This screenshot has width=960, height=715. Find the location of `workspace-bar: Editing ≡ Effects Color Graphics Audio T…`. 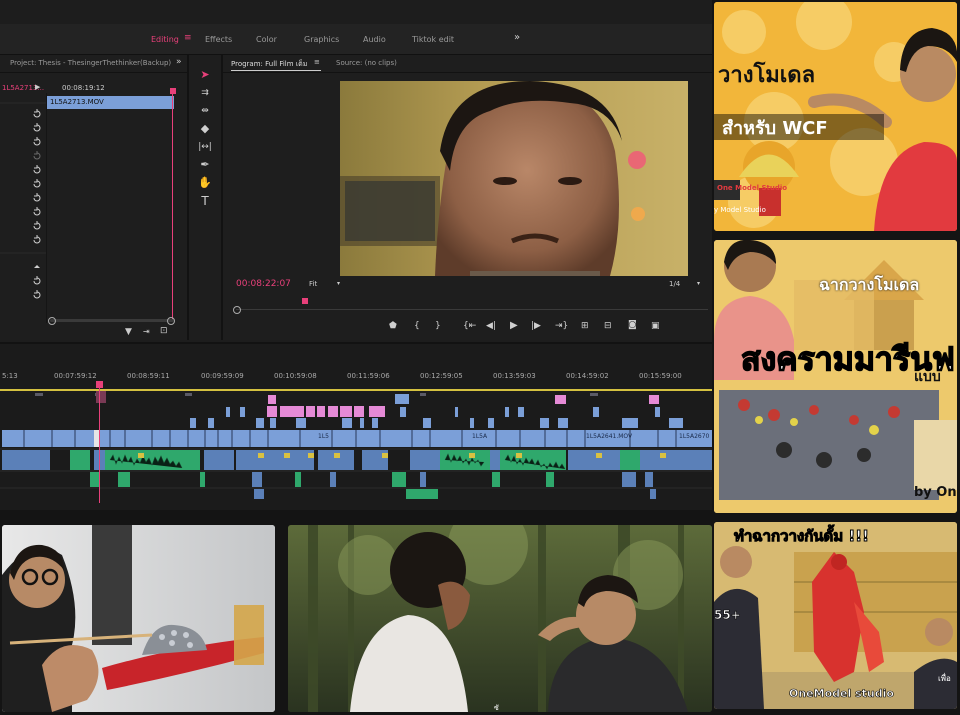

workspace-bar: Editing ≡ Effects Color Graphics Audio T… is located at coordinates (356, 39).